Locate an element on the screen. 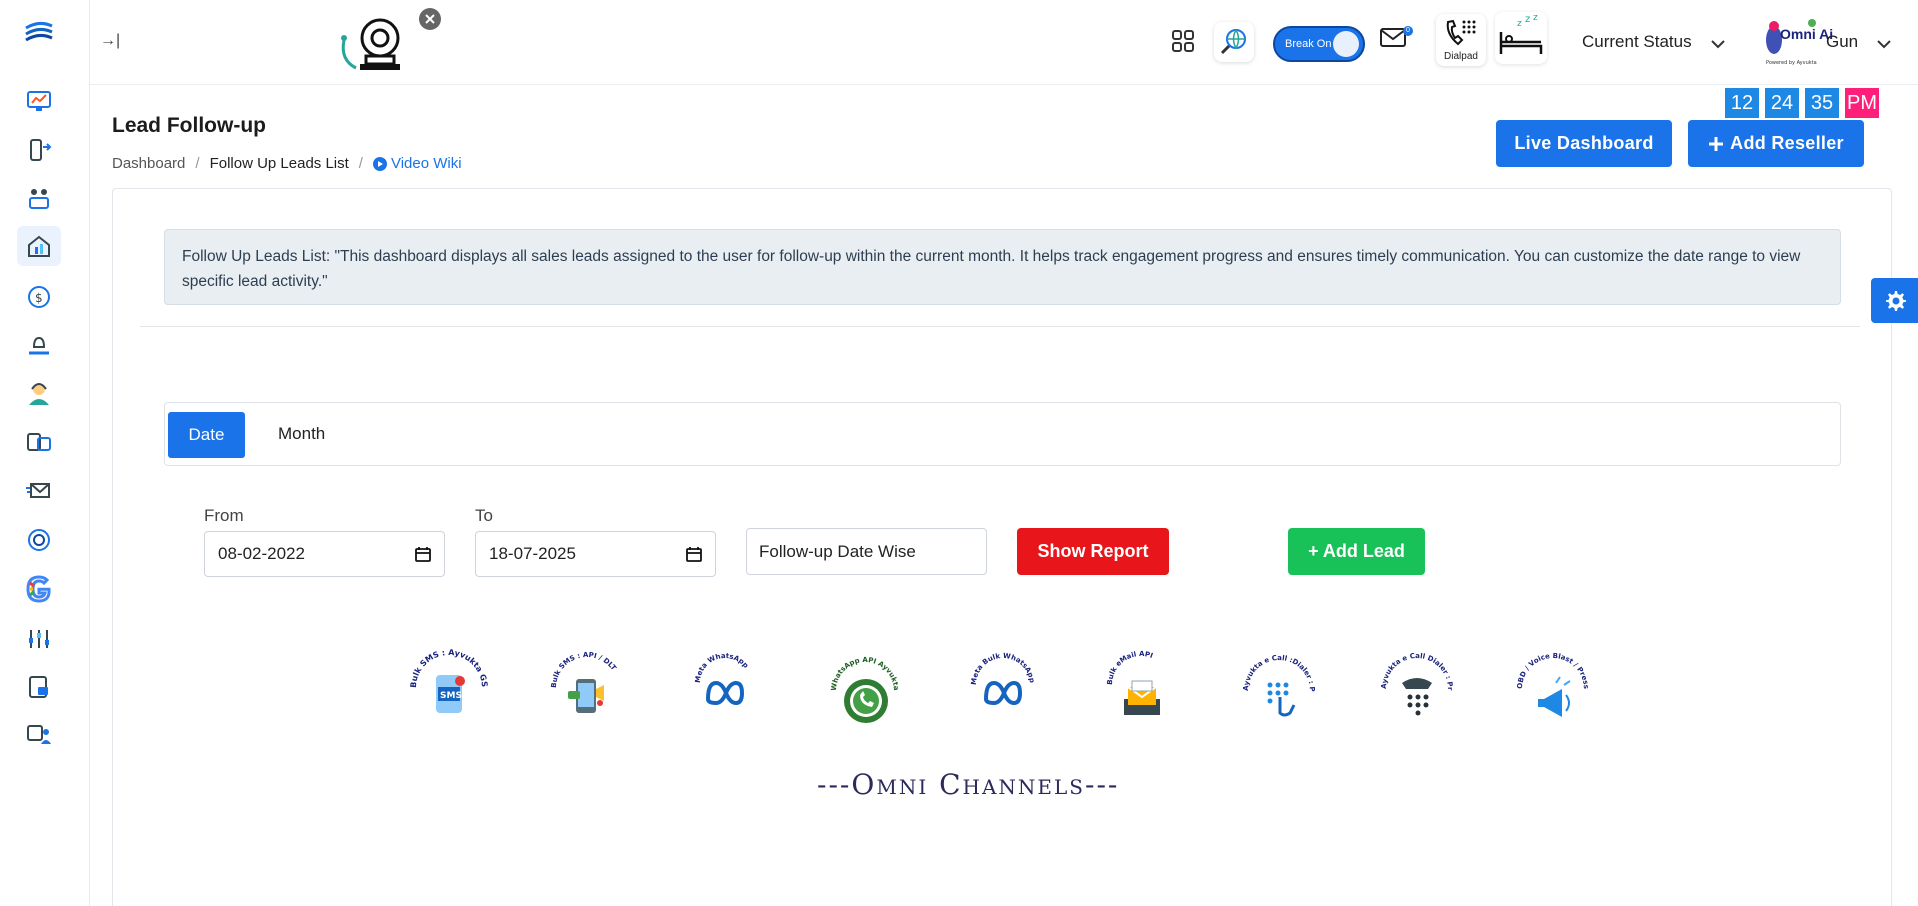  from-date-input: 08-02-2022 is located at coordinates (324, 554).